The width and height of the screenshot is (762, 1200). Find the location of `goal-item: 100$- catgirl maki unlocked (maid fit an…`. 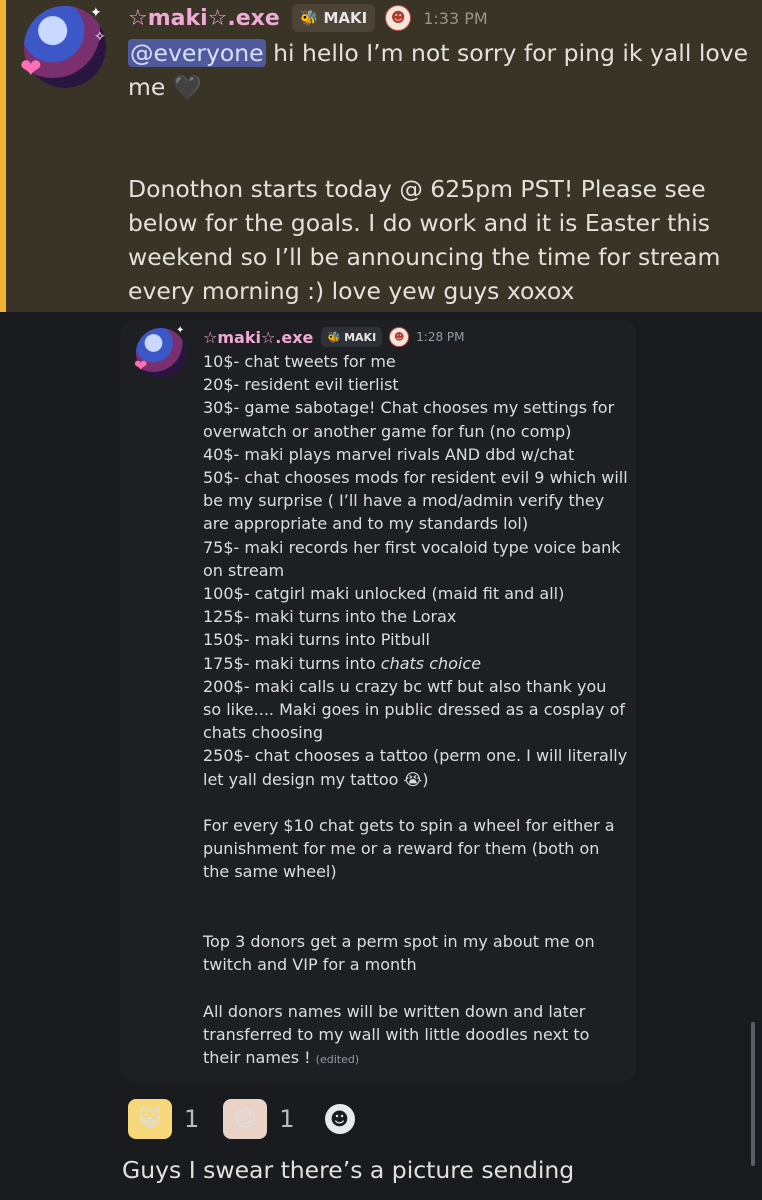

goal-item: 100$- catgirl maki unlocked (maid fit an… is located at coordinates (384, 594).